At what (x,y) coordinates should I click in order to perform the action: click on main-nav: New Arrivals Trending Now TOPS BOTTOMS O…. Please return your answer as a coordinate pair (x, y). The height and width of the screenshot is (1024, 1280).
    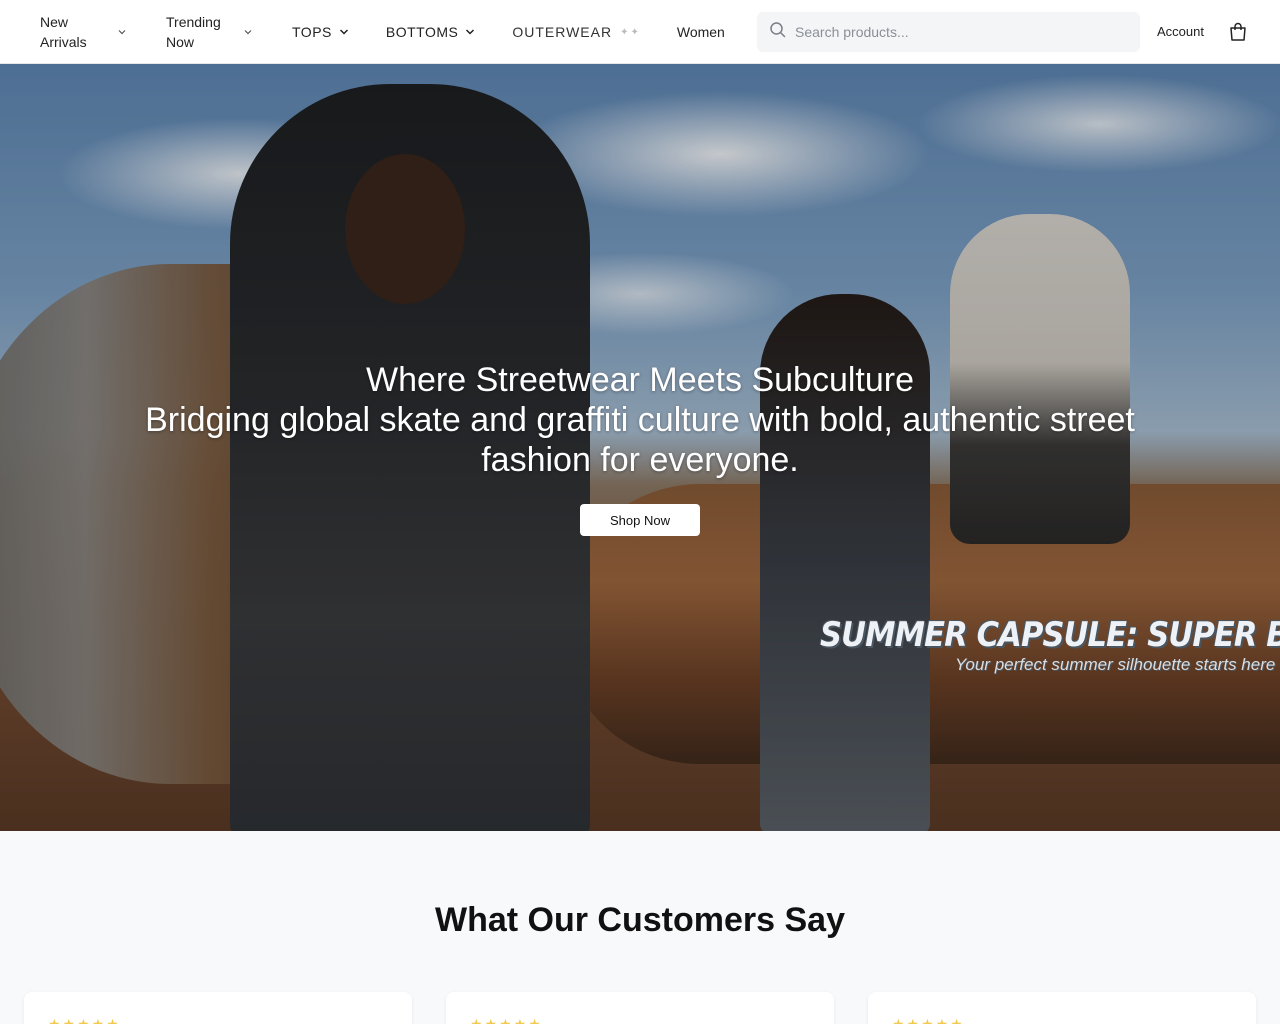
    Looking at the image, I should click on (400, 32).